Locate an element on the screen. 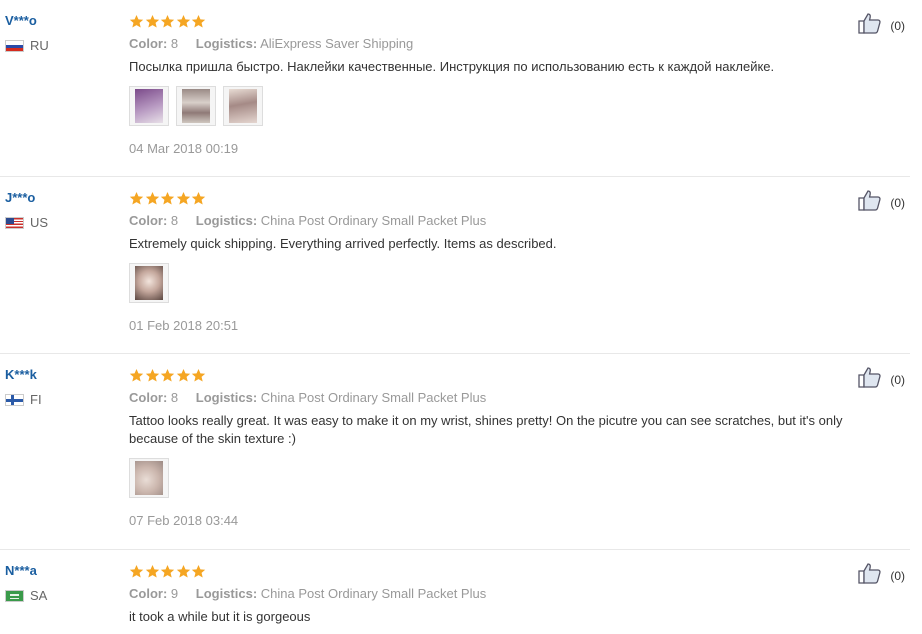 The image size is (922, 634). country-code: FI is located at coordinates (36, 399).